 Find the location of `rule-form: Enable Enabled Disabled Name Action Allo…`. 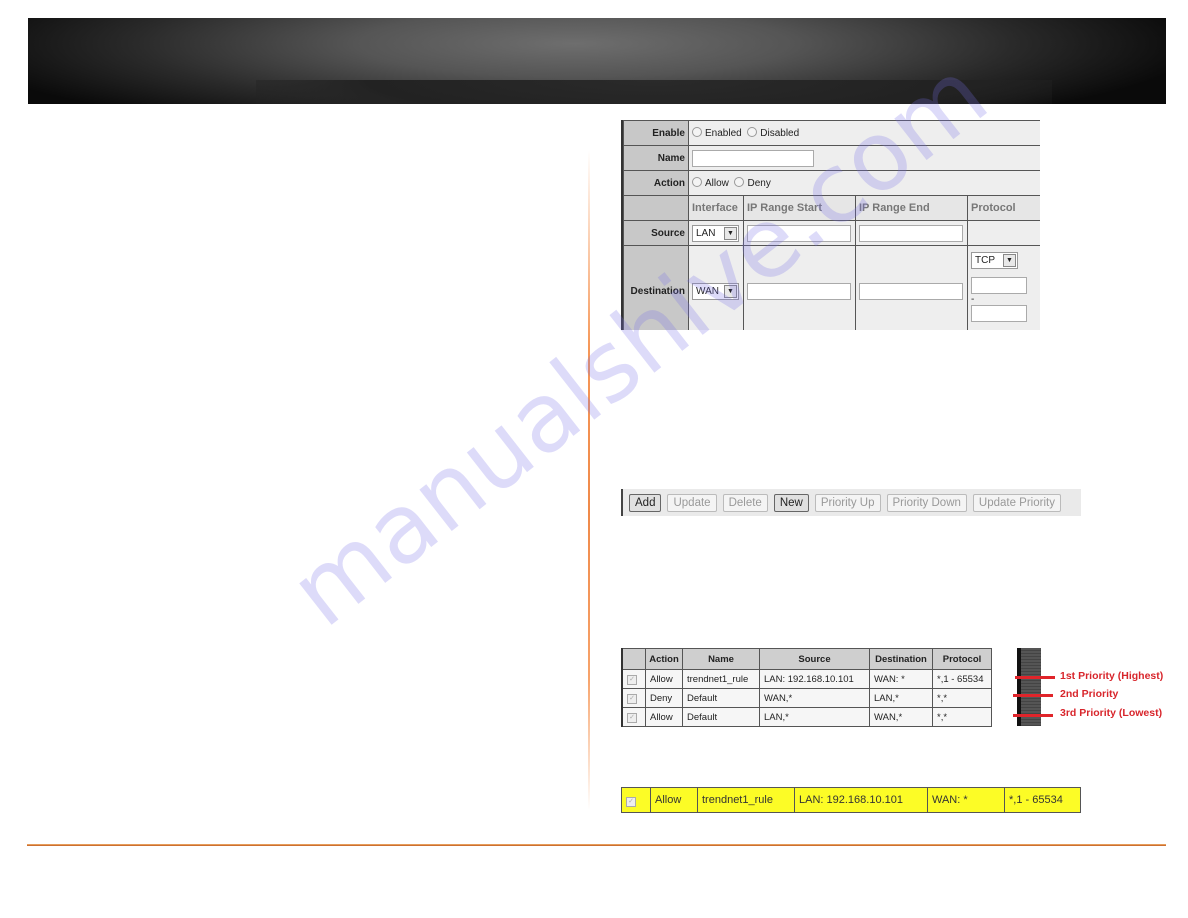

rule-form: Enable Enabled Disabled Name Action Allo… is located at coordinates (830, 225).